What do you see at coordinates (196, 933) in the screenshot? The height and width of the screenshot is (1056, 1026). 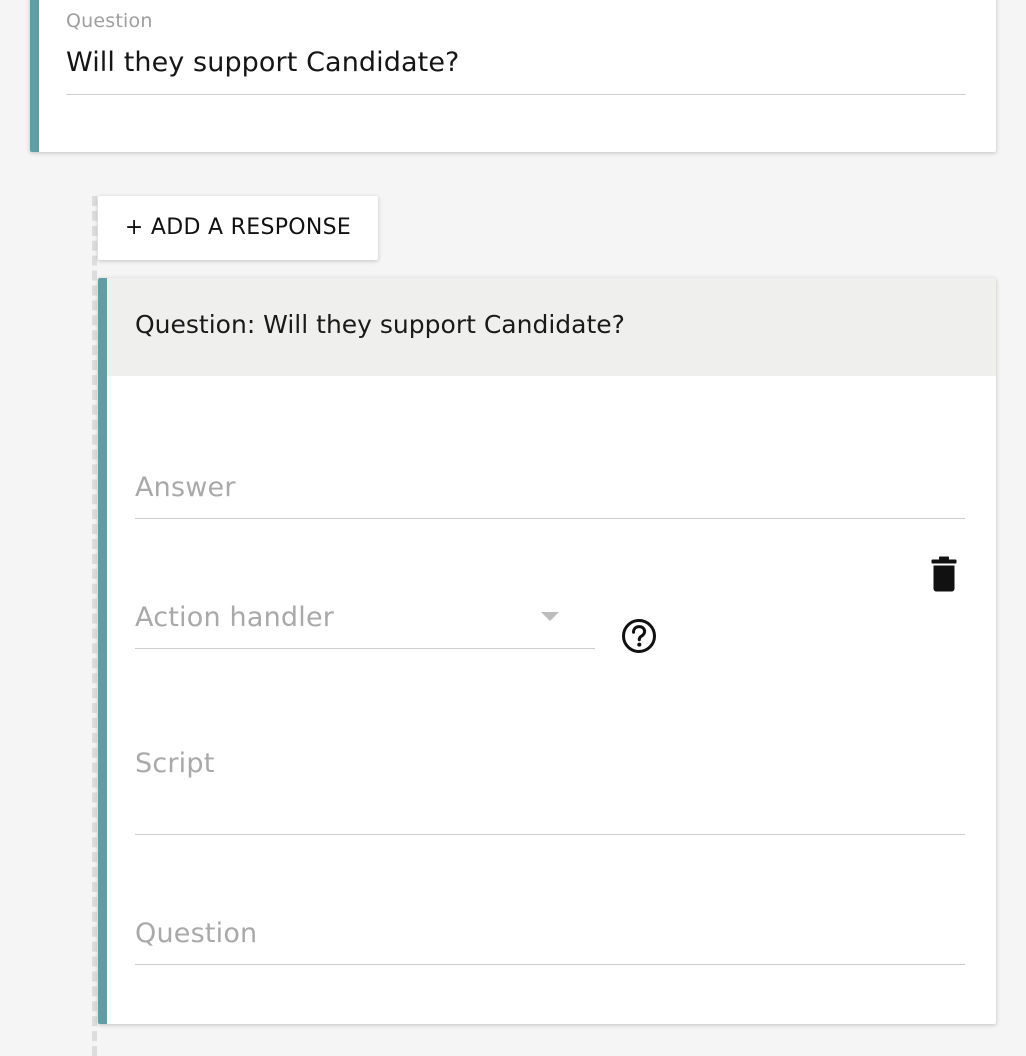 I see `follow-up-question-placeholder: Question` at bounding box center [196, 933].